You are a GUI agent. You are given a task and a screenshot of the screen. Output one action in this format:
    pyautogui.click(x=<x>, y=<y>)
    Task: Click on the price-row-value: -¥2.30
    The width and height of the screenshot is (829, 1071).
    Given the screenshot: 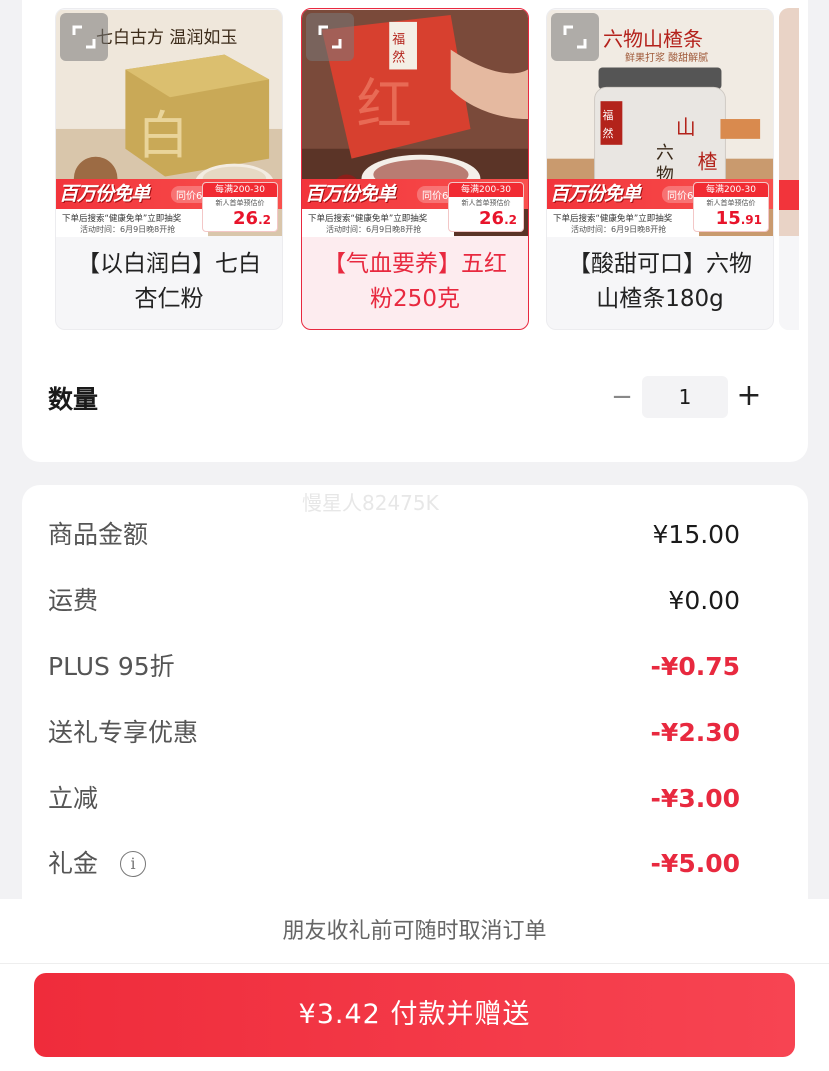 What is the action you would take?
    pyautogui.click(x=695, y=732)
    